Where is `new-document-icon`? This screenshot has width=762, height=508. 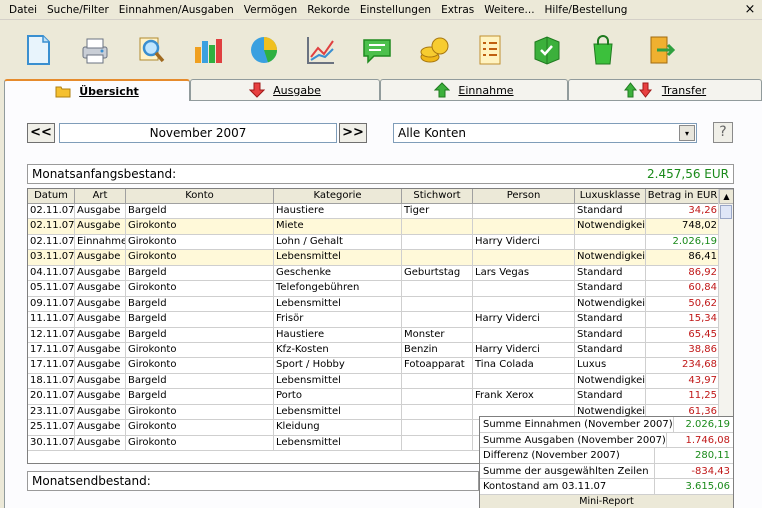
new-document-icon is located at coordinates (38, 50).